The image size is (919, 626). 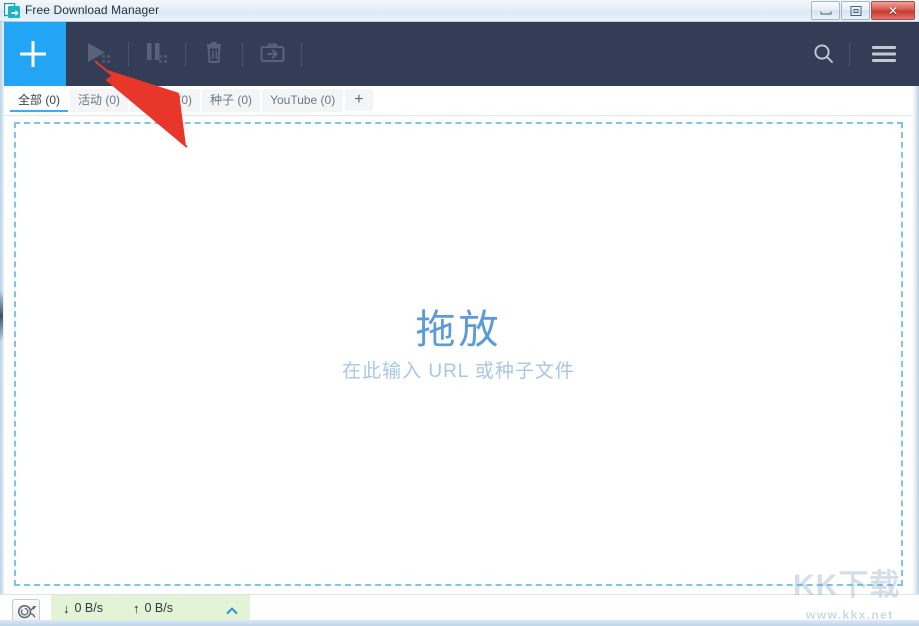 I want to click on start-download-button, so click(x=100, y=54).